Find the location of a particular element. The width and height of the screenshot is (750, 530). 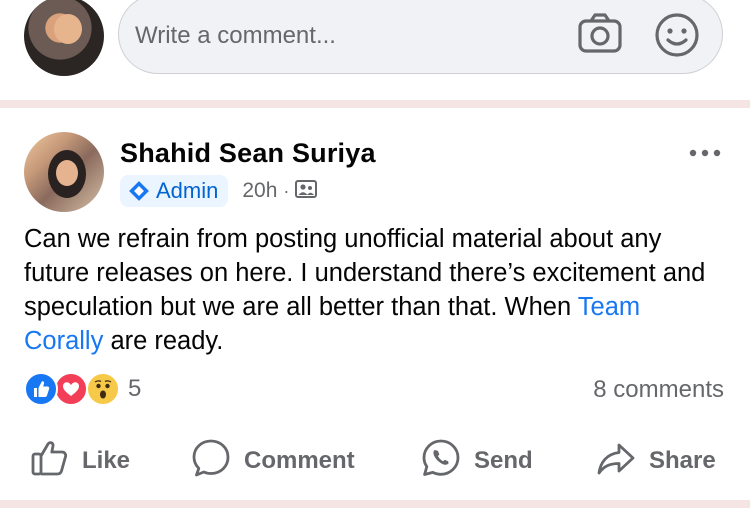

like-icon is located at coordinates (41, 389).